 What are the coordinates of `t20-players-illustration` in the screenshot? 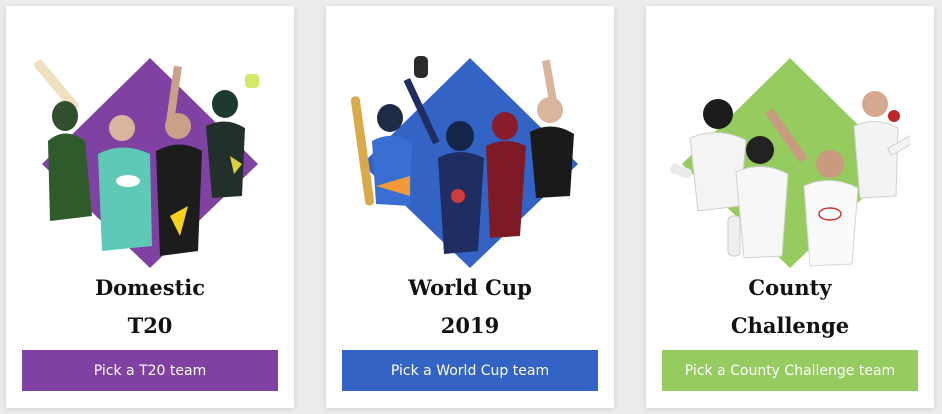 It's located at (150, 158).